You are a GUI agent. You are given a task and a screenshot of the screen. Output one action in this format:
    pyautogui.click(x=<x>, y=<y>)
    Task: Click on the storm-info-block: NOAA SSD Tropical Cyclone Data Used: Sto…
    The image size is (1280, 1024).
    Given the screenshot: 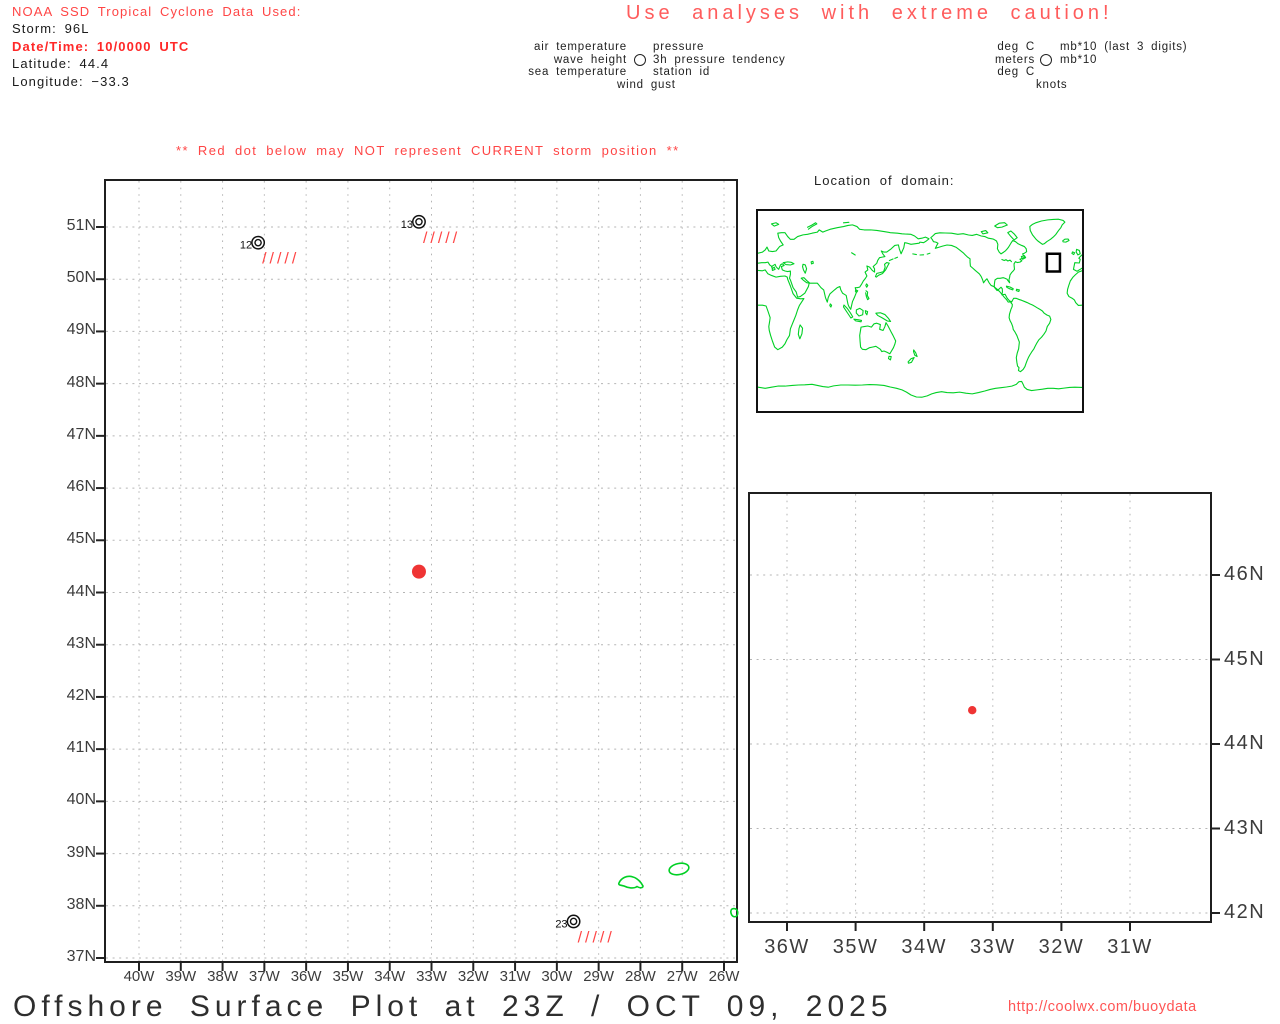 What is the action you would take?
    pyautogui.click(x=156, y=46)
    